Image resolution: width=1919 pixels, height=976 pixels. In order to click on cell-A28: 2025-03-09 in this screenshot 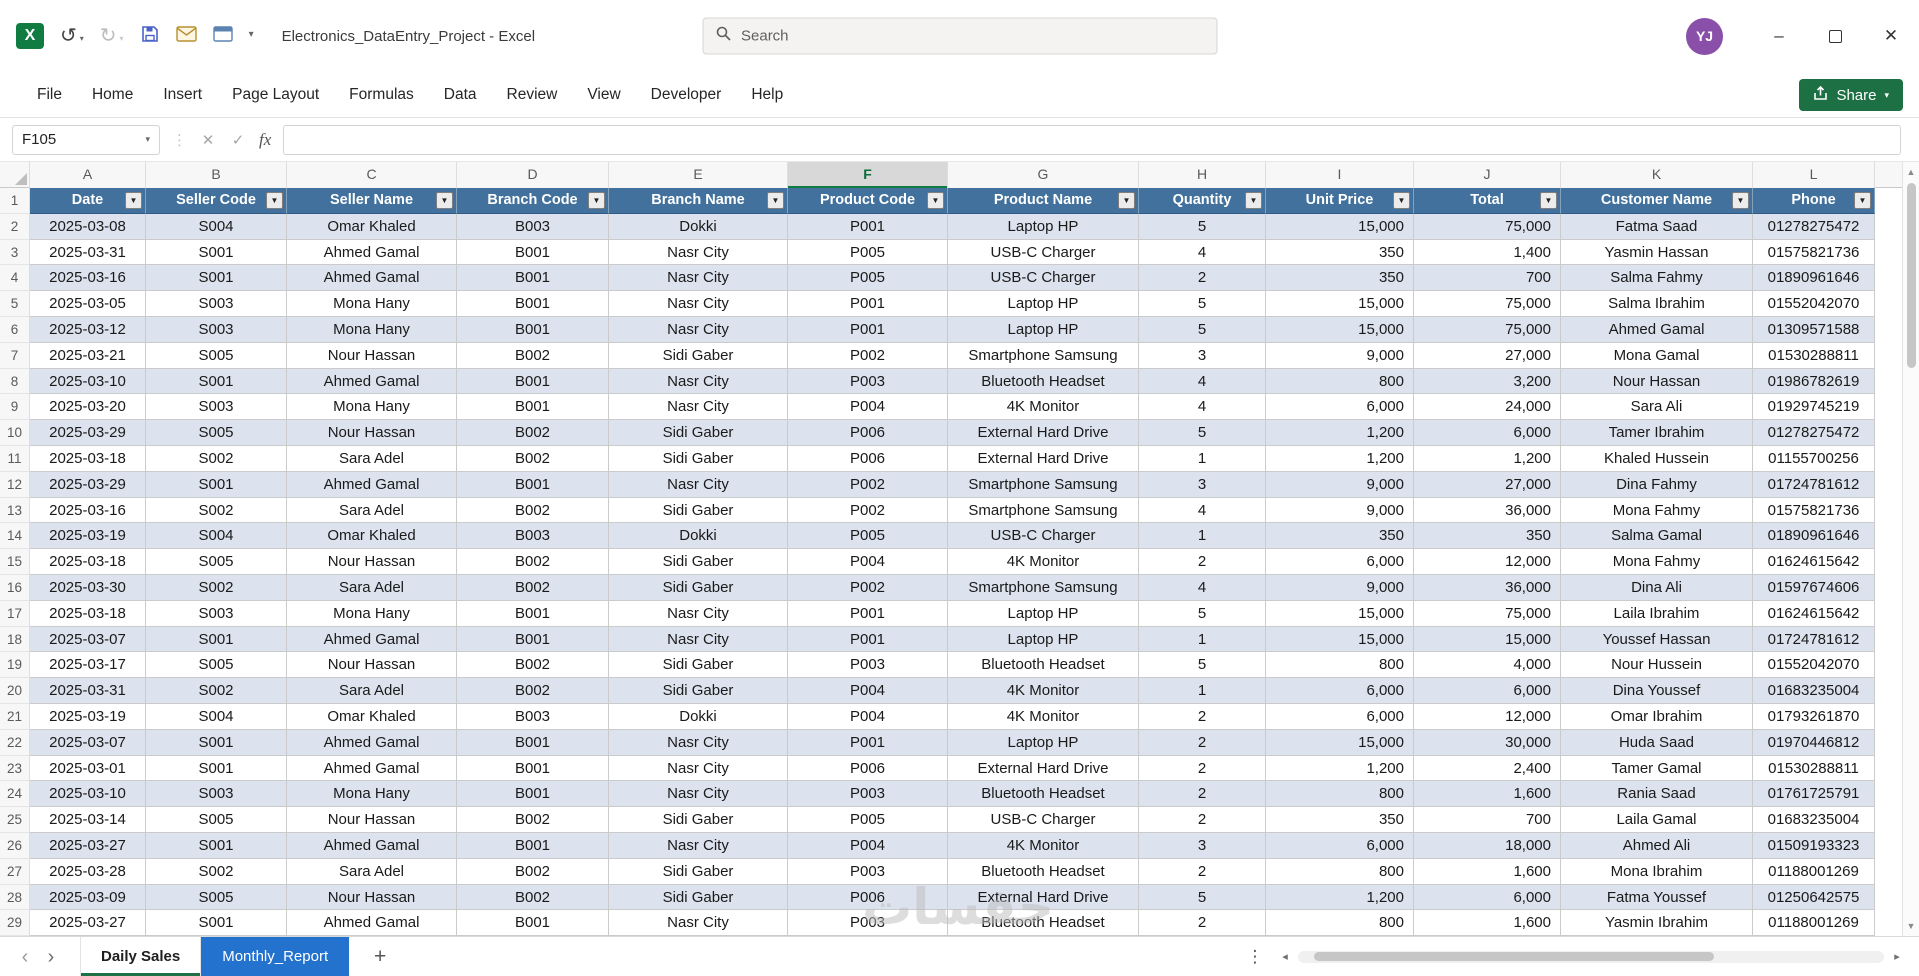, I will do `click(88, 897)`.